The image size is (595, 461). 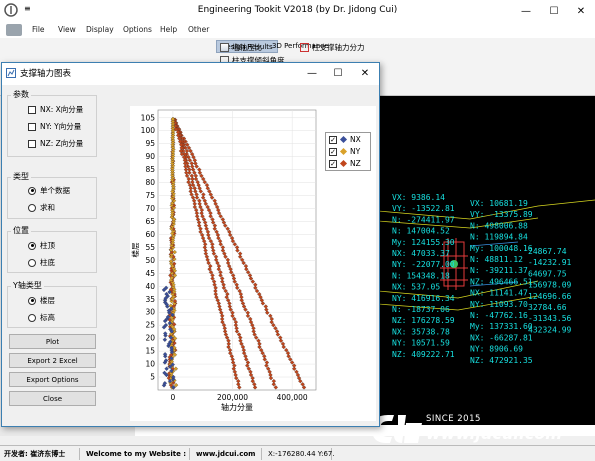 I want to click on menu-help: Help, so click(x=168, y=29).